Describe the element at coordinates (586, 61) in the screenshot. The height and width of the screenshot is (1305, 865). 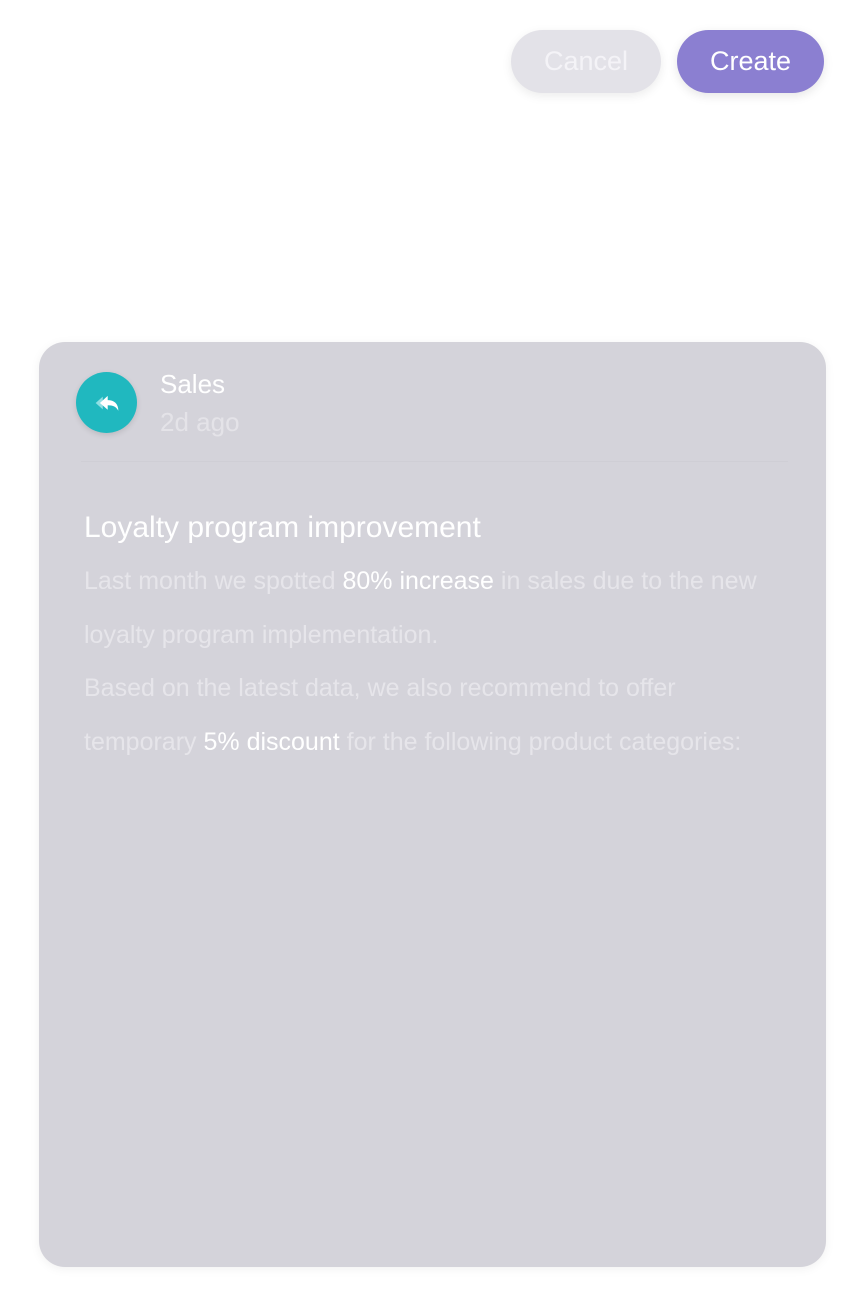
I see `cancel-button: Cancel` at that location.